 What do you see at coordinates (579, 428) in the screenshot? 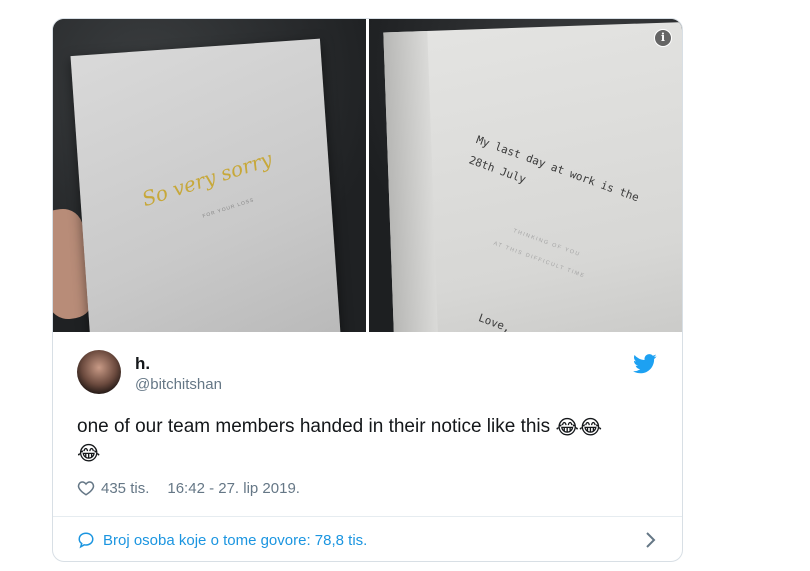
I see `laughing-crying-emoji-pair: 😂😂` at bounding box center [579, 428].